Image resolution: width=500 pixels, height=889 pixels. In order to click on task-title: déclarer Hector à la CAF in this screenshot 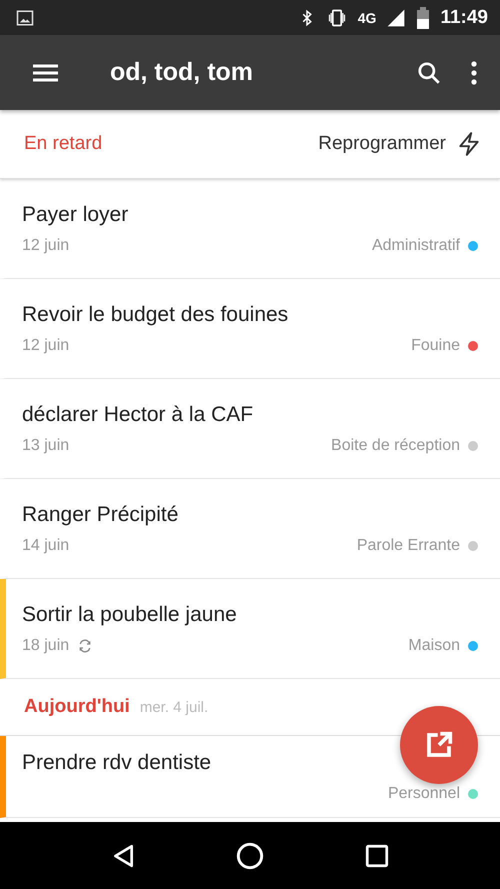, I will do `click(138, 414)`.